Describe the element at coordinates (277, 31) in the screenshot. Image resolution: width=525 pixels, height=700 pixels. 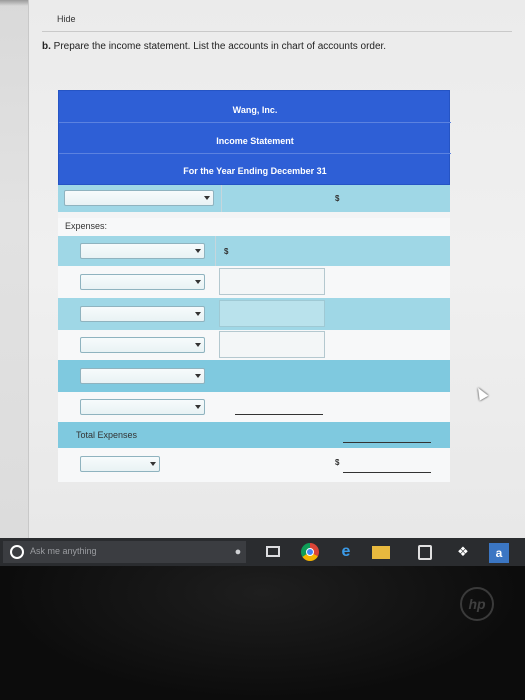
I see `divider` at that location.